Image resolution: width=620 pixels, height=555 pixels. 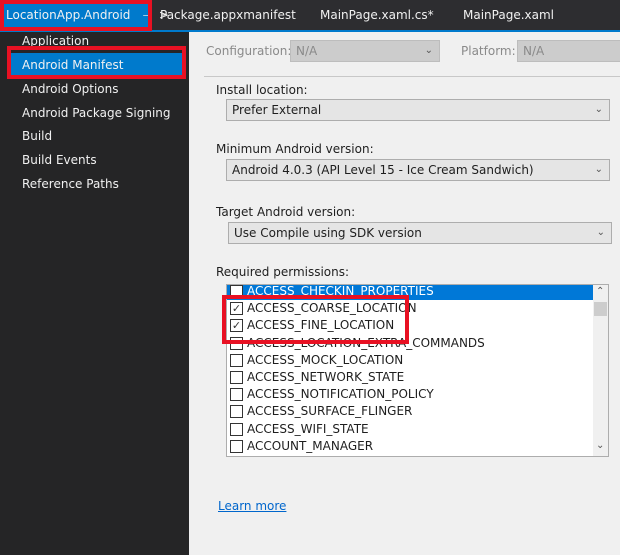 I want to click on configuration-label: Configuration:, so click(x=249, y=51).